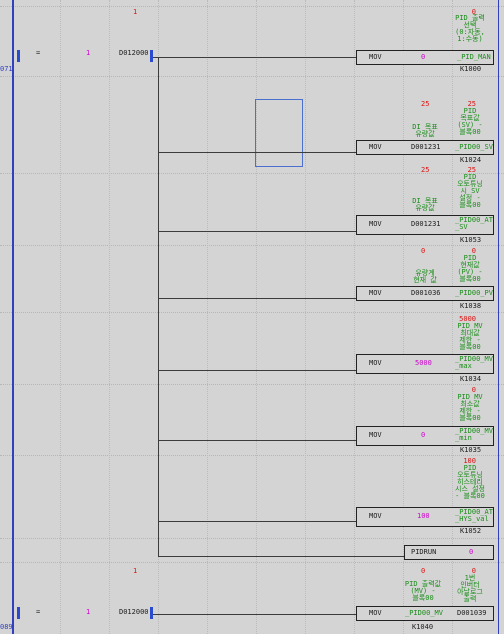  Describe the element at coordinates (425, 364) in the screenshot. I see `mov-block-4: MOV 5000 _PID00_MV _max` at that location.